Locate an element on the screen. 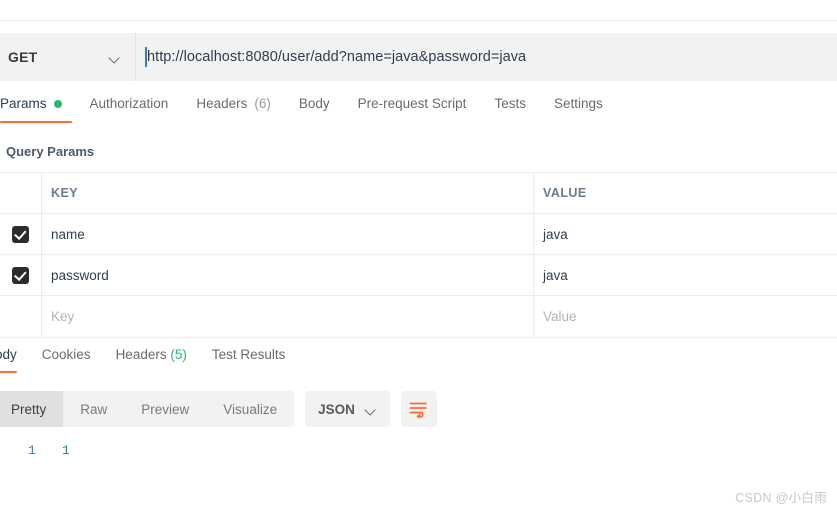  http-method-label: GET is located at coordinates (23, 57).